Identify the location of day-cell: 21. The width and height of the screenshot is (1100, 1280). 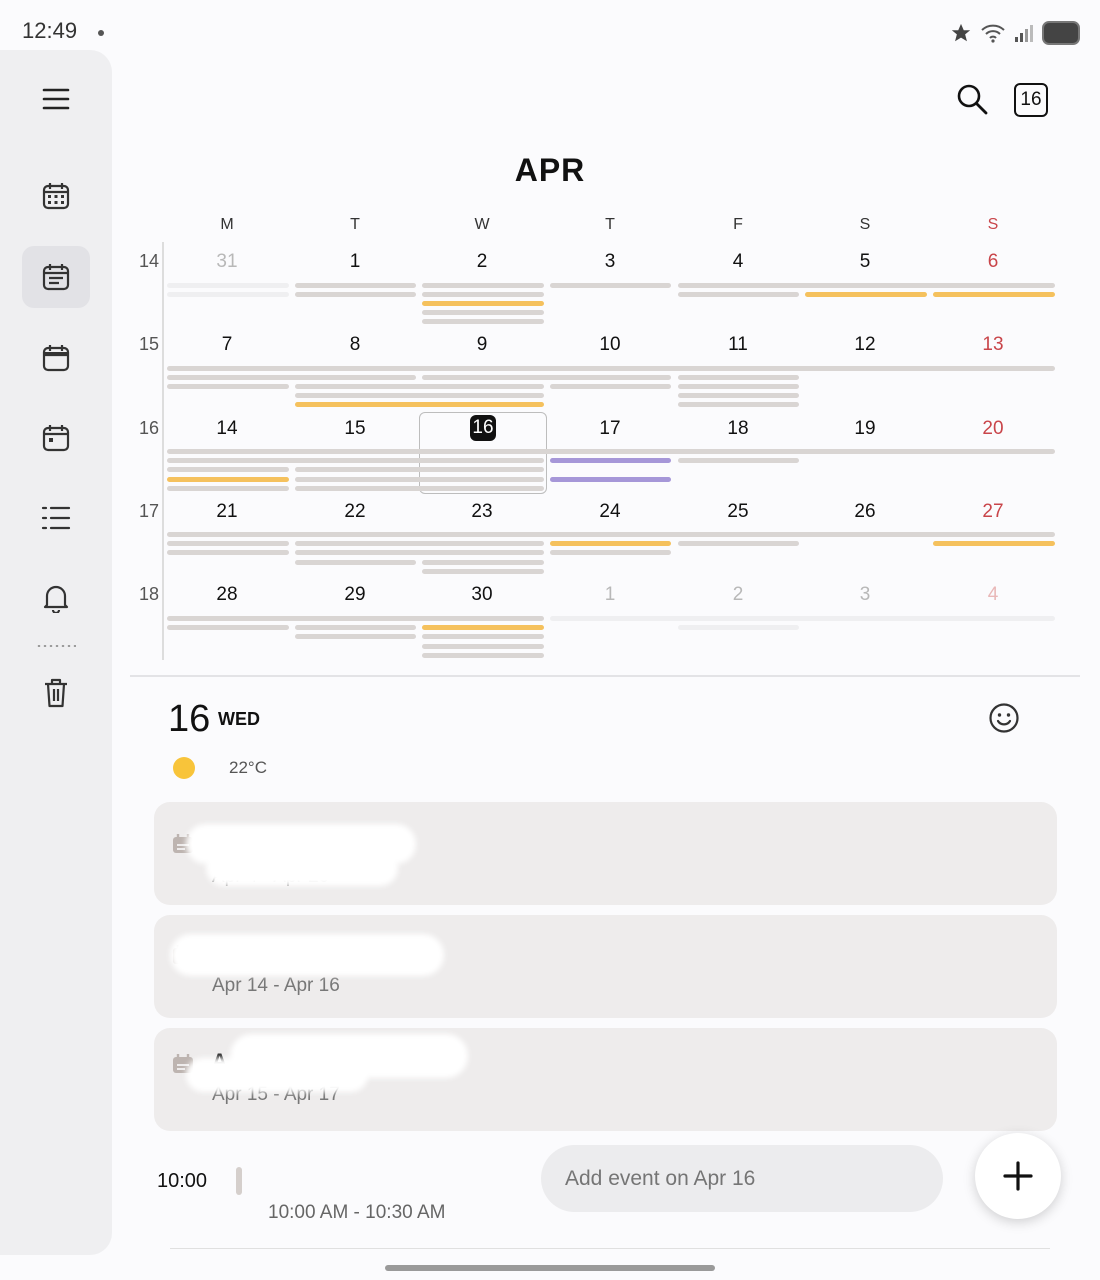
(227, 512).